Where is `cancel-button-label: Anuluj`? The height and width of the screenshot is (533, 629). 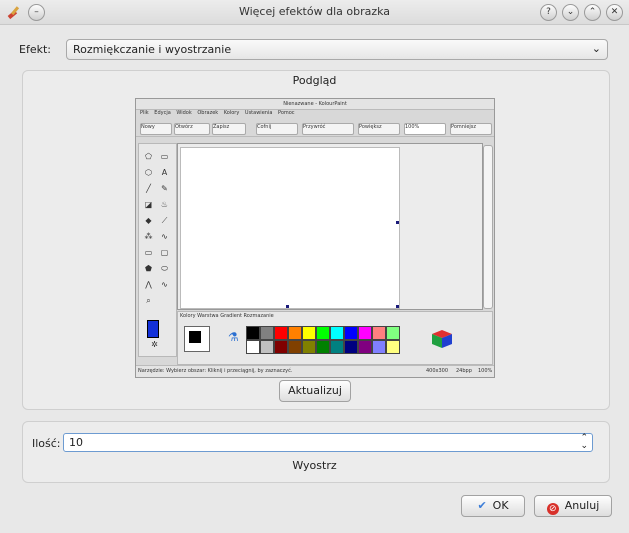 cancel-button-label: Anuluj is located at coordinates (582, 505).